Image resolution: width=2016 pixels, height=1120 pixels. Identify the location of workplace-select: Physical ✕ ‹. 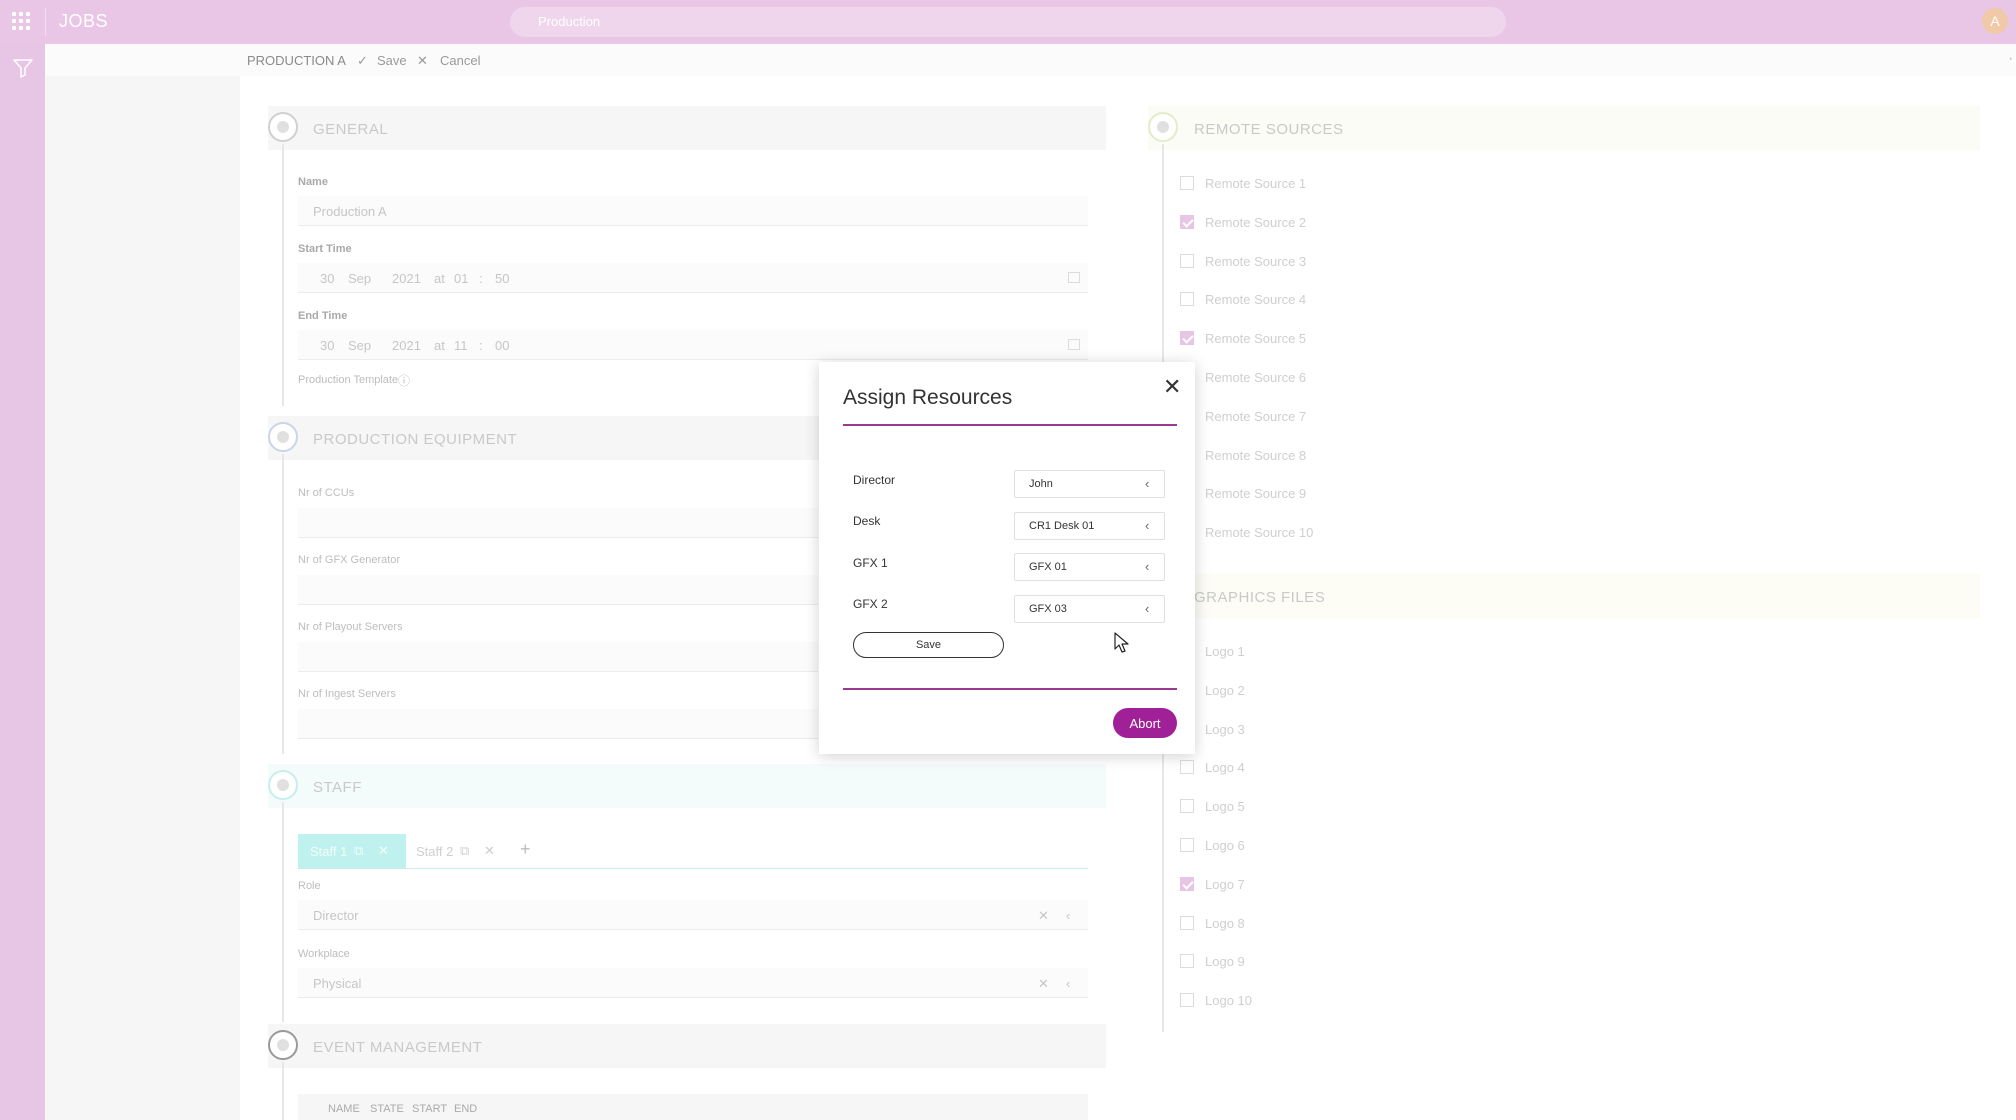
(693, 983).